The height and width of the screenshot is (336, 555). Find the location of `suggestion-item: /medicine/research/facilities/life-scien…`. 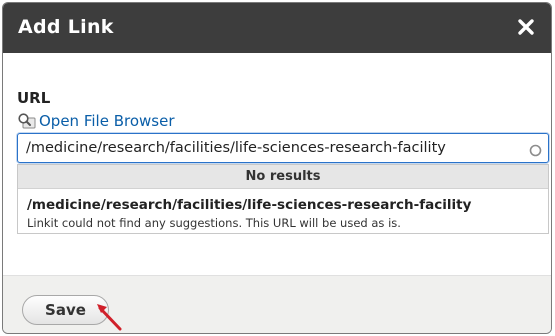

suggestion-item: /medicine/research/facilities/life-scien… is located at coordinates (283, 209).